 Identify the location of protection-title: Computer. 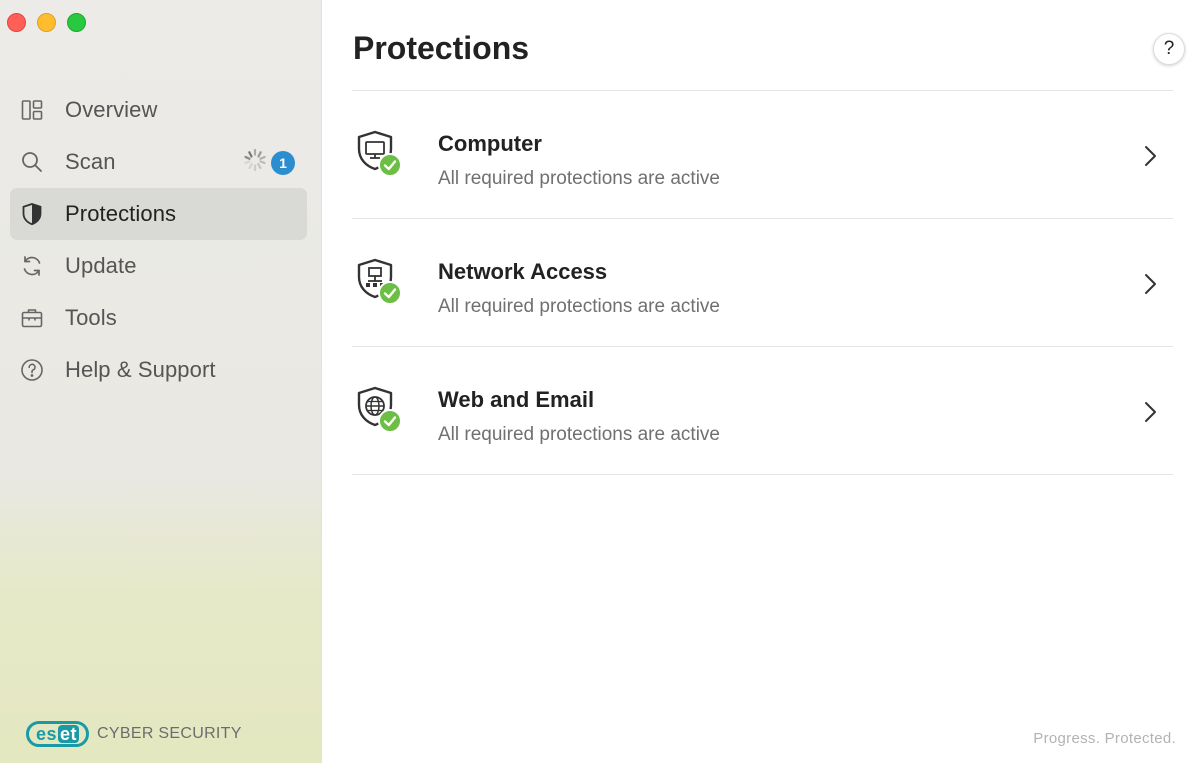
(490, 143).